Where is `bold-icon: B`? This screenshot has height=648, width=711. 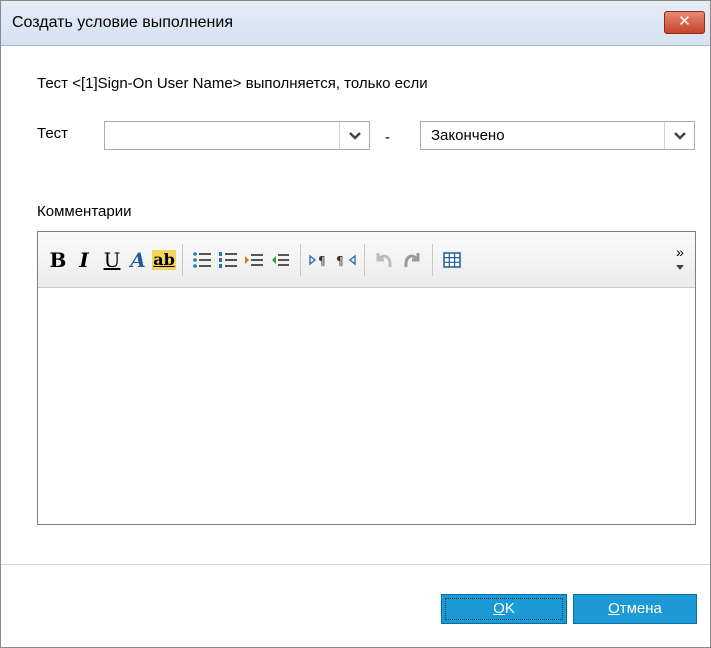
bold-icon: B is located at coordinates (58, 260).